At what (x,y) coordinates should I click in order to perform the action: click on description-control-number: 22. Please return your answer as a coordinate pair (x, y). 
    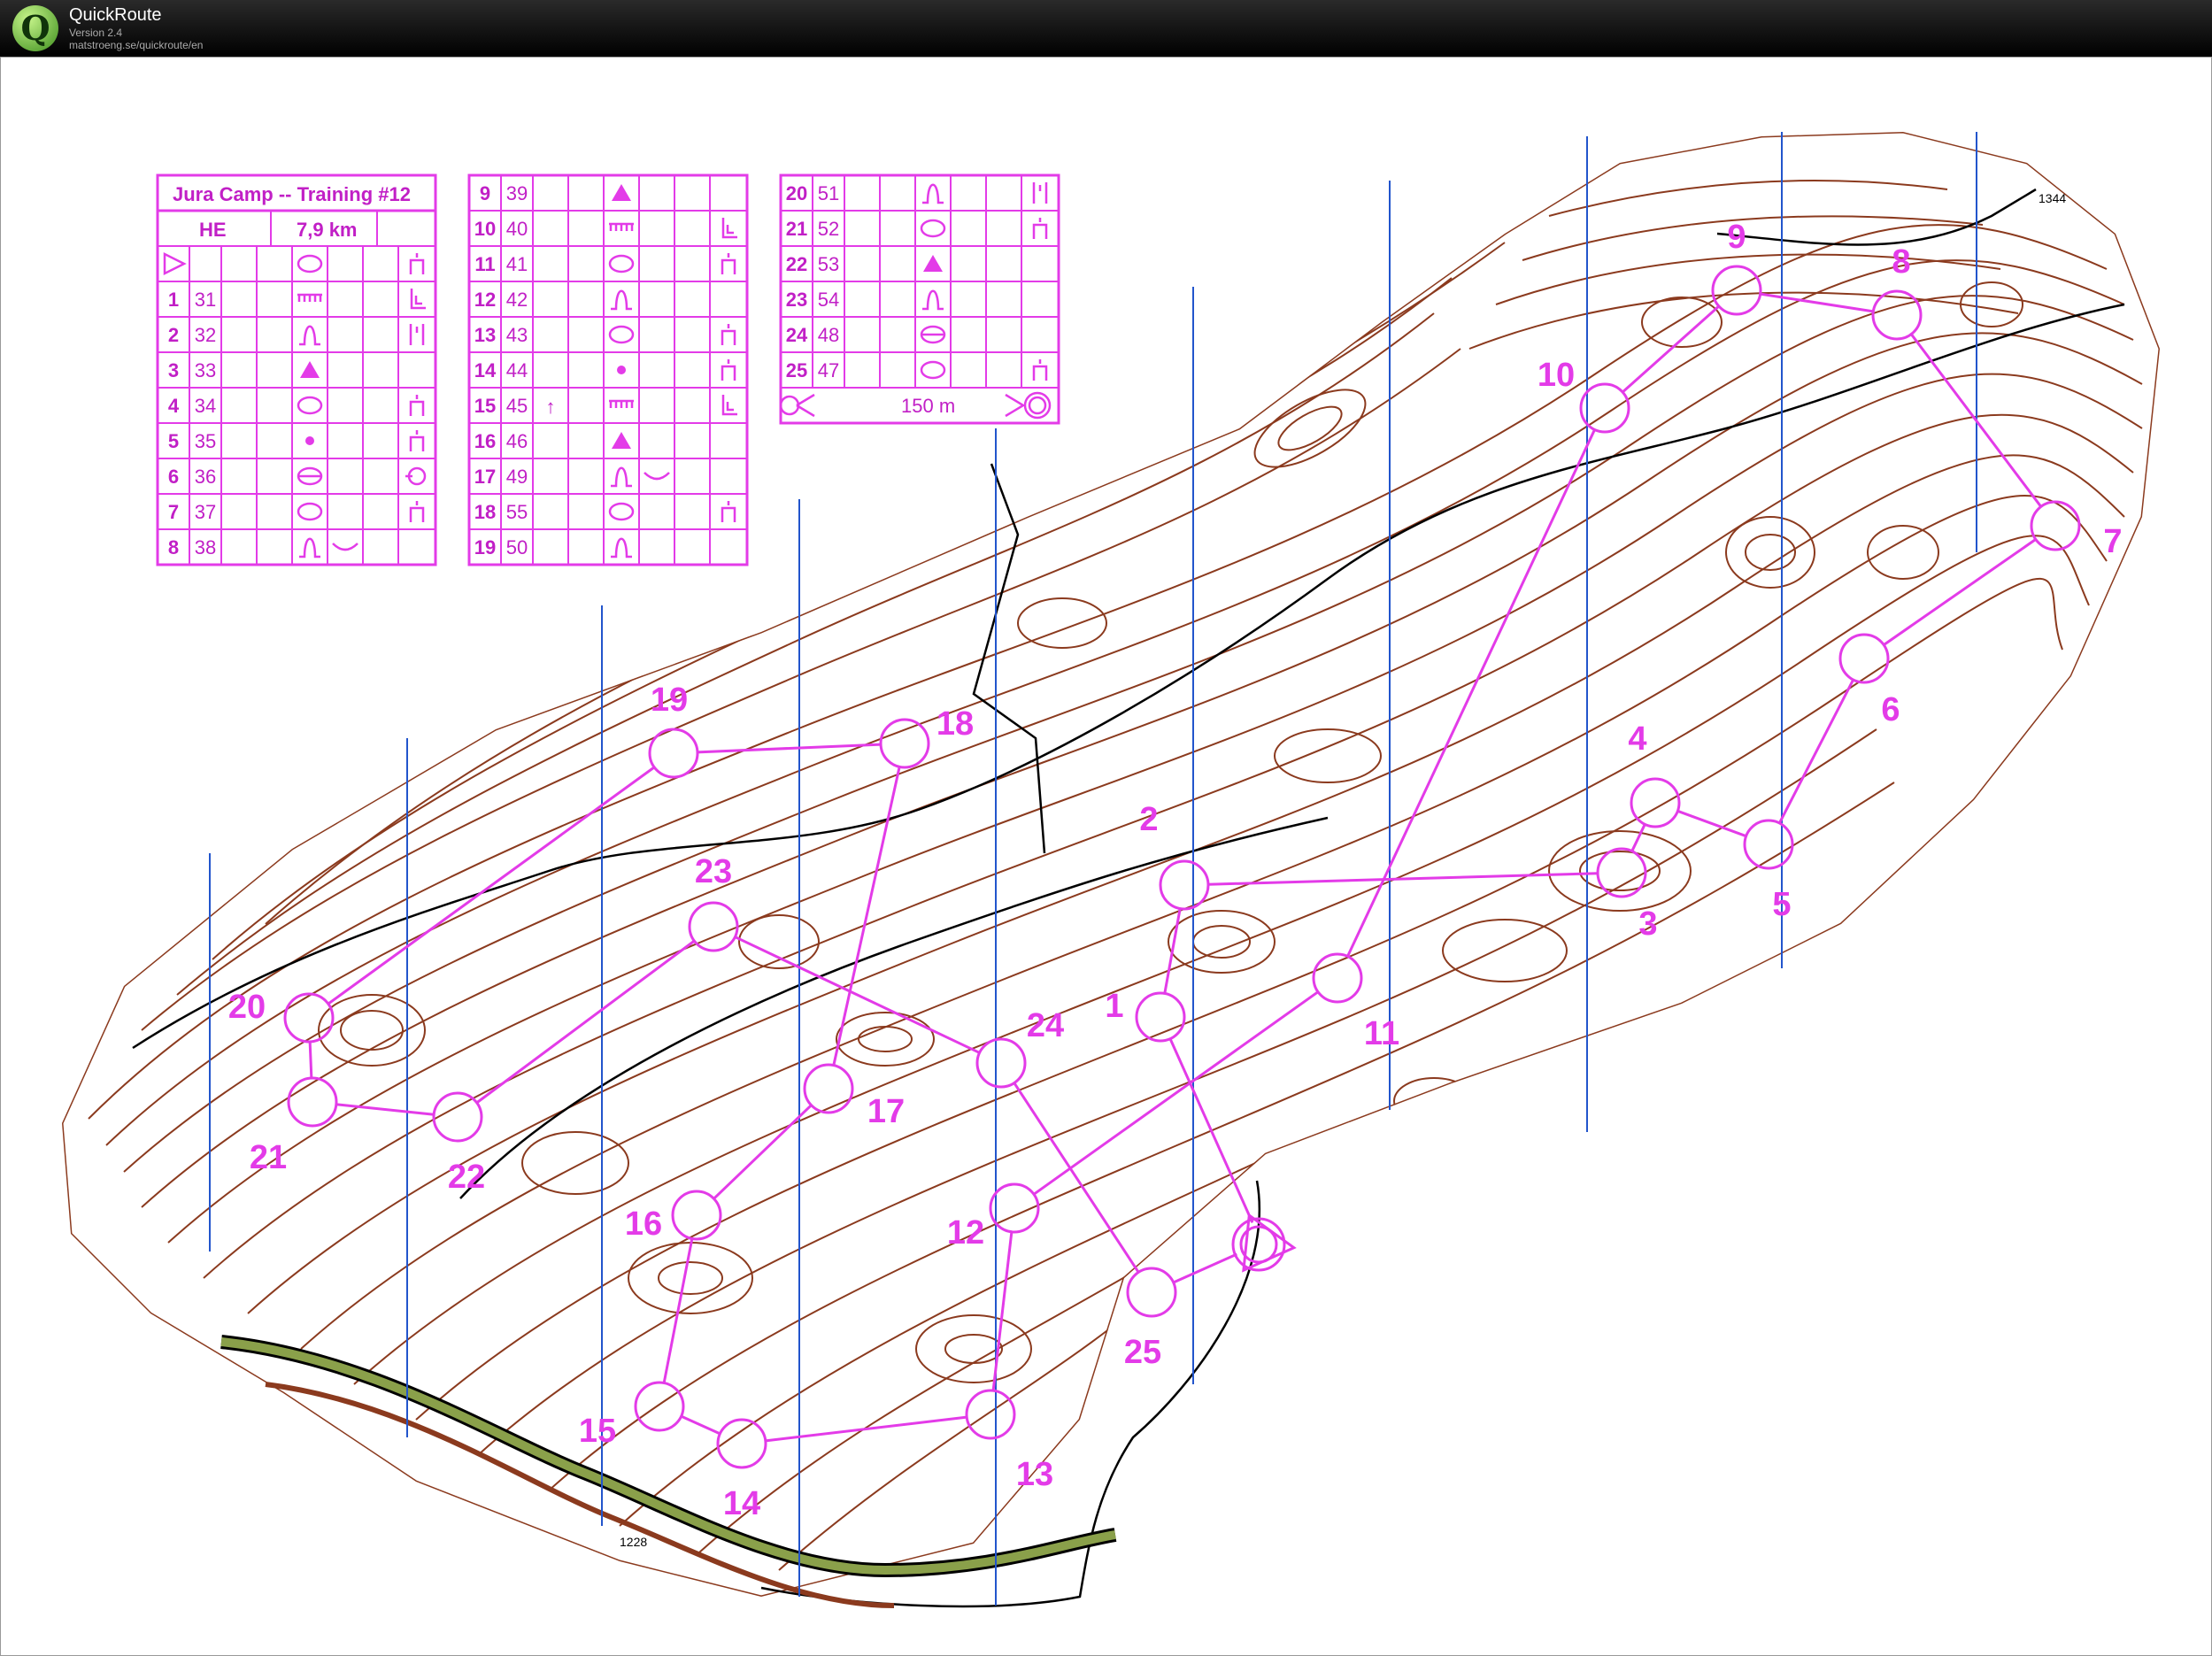
    Looking at the image, I should click on (796, 264).